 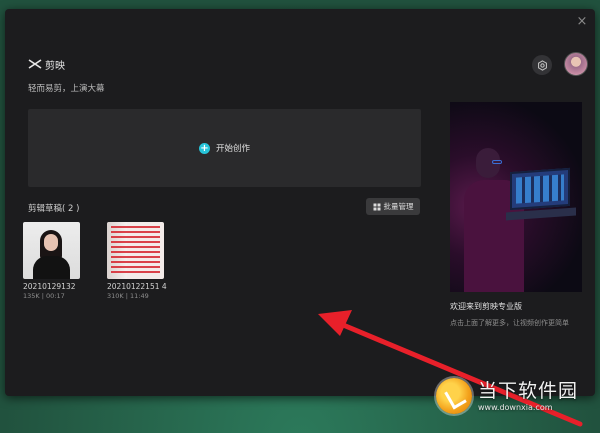 What do you see at coordinates (515, 407) in the screenshot?
I see `watermark-url: www.downxia.com` at bounding box center [515, 407].